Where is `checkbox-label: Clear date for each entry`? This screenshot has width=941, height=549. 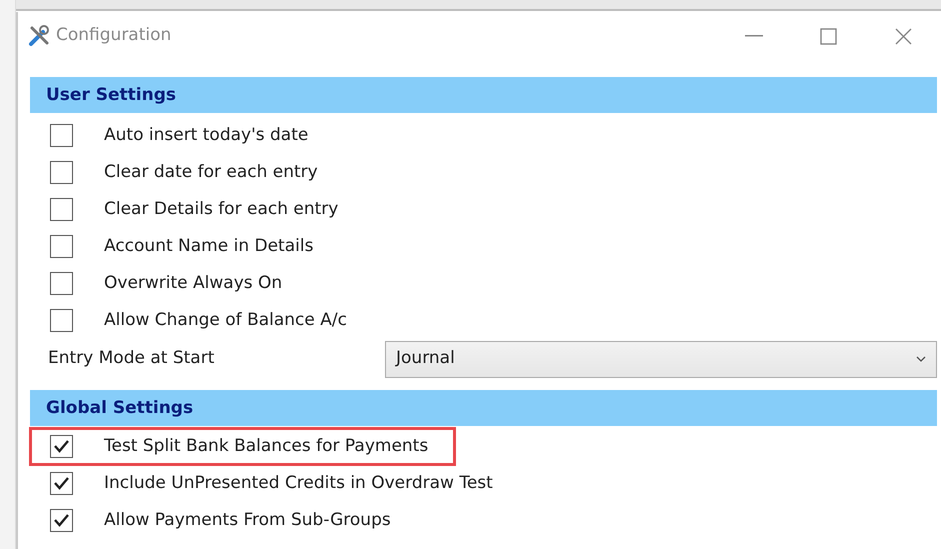
checkbox-label: Clear date for each entry is located at coordinates (211, 172).